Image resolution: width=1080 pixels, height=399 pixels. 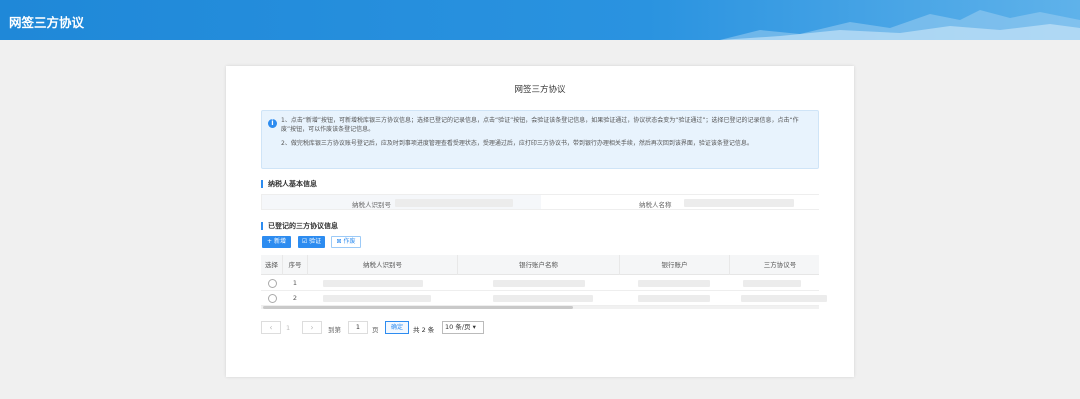 I want to click on total-count: 共 2 条, so click(x=424, y=330).